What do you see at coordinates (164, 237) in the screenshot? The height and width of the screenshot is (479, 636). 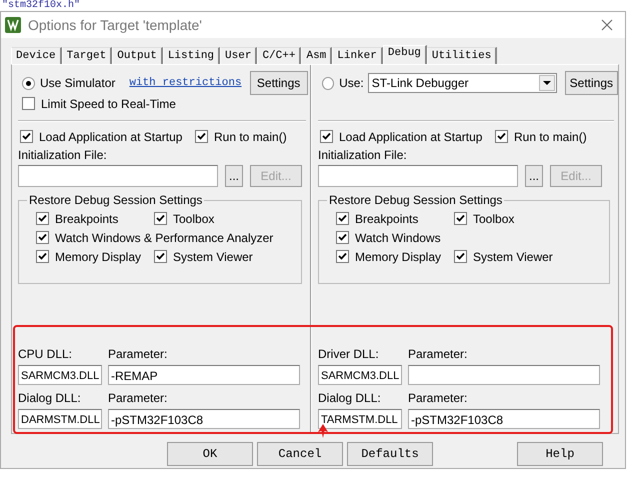 I see `checkbox-label: Watch Windows & Performance Analyzer` at bounding box center [164, 237].